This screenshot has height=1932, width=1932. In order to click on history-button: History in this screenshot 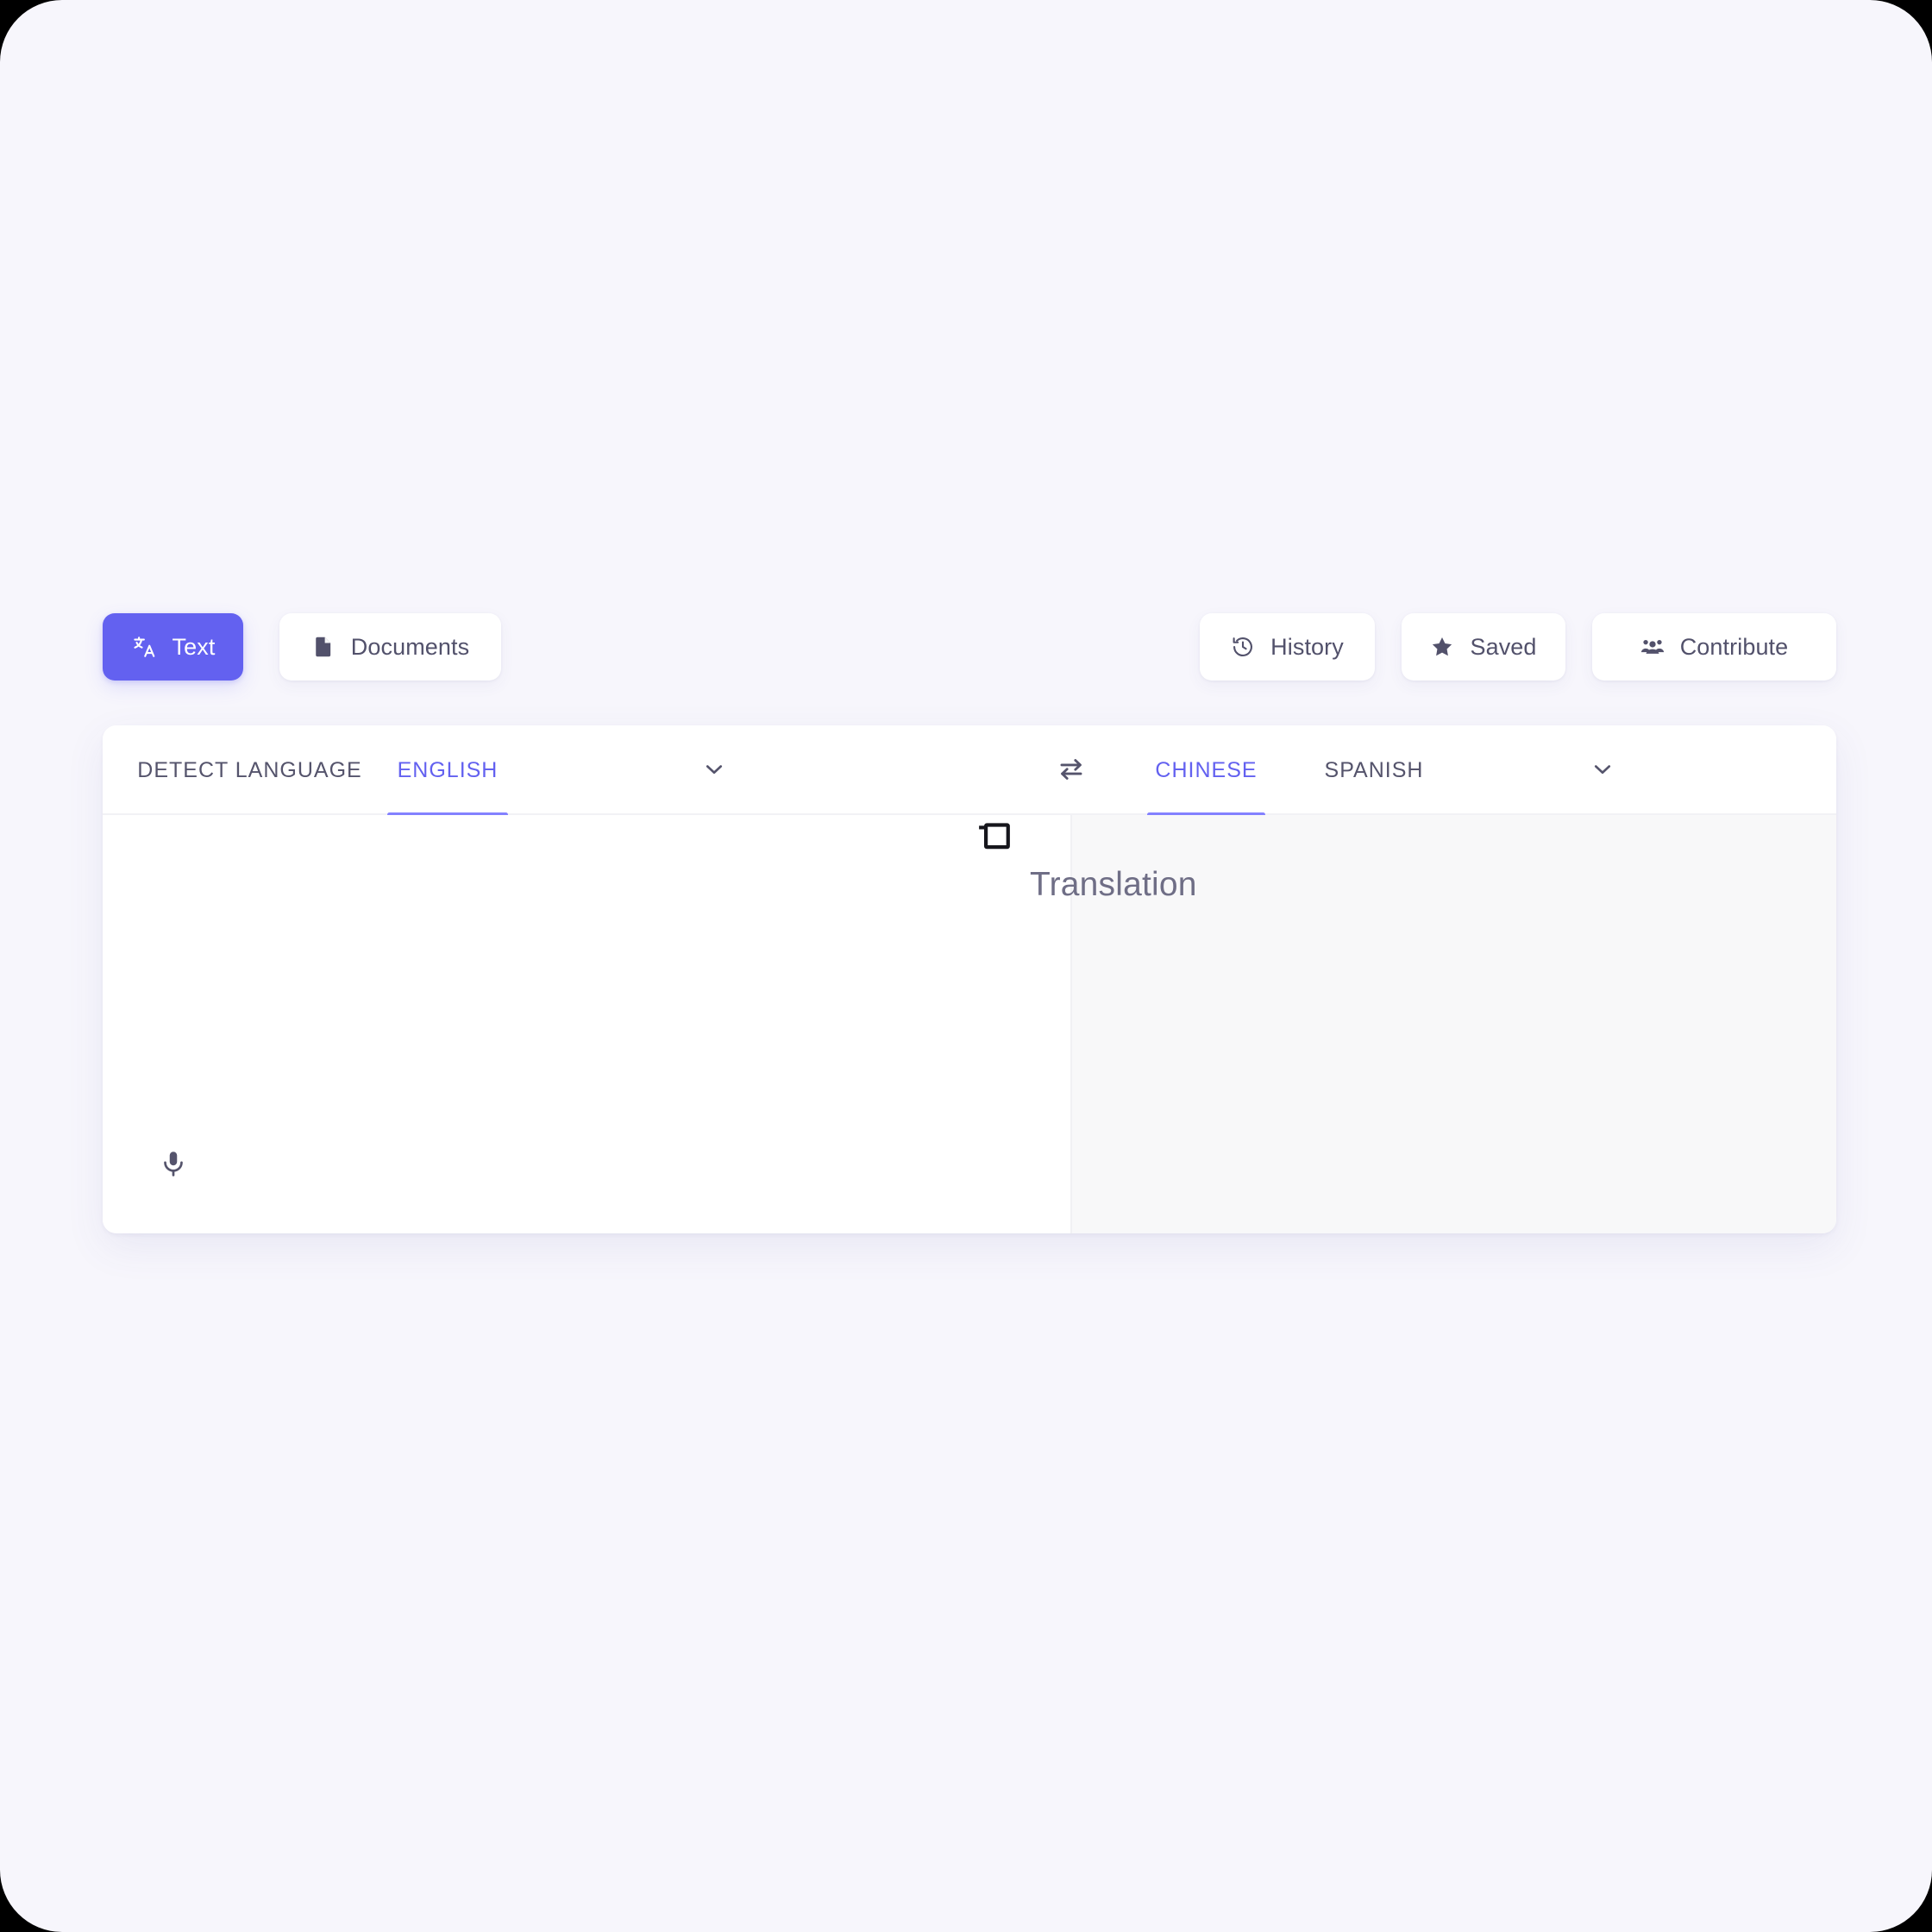, I will do `click(1287, 647)`.